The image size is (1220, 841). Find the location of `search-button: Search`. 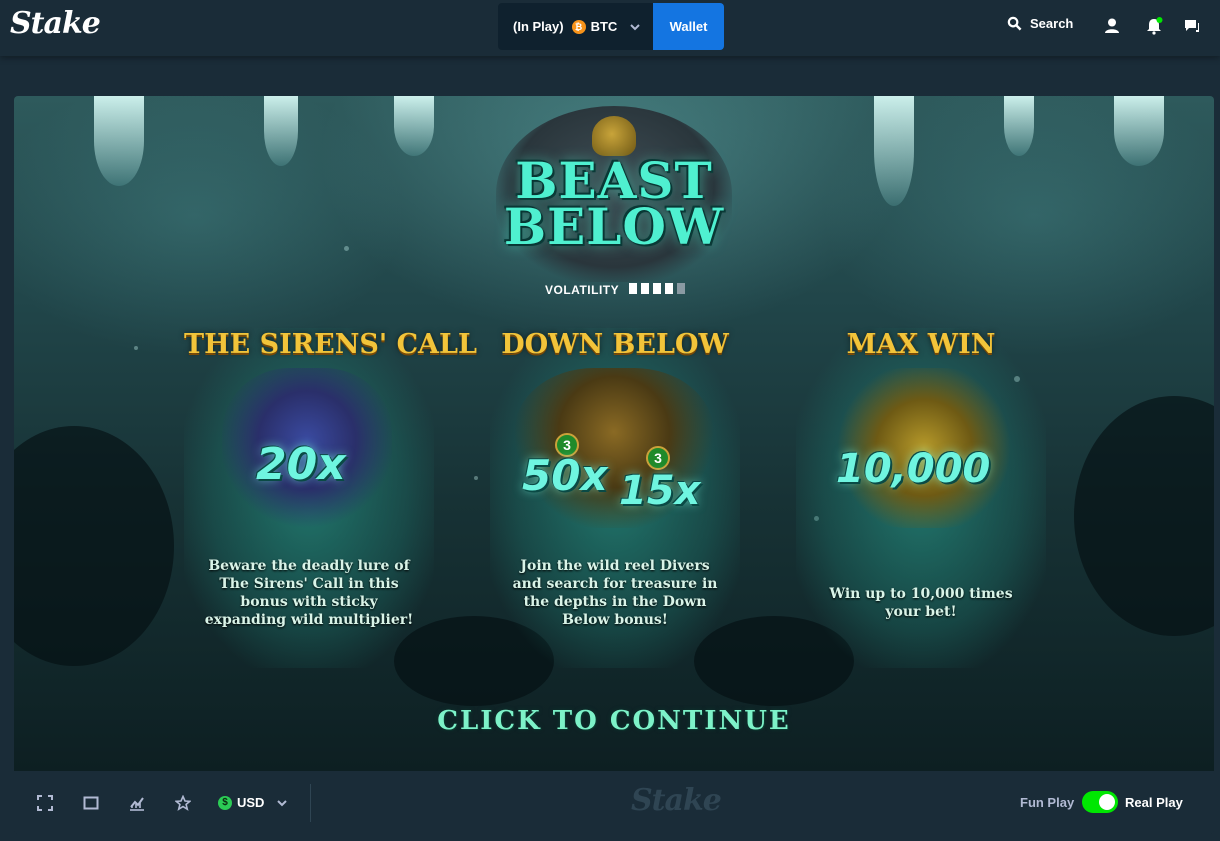

search-button: Search is located at coordinates (1040, 23).